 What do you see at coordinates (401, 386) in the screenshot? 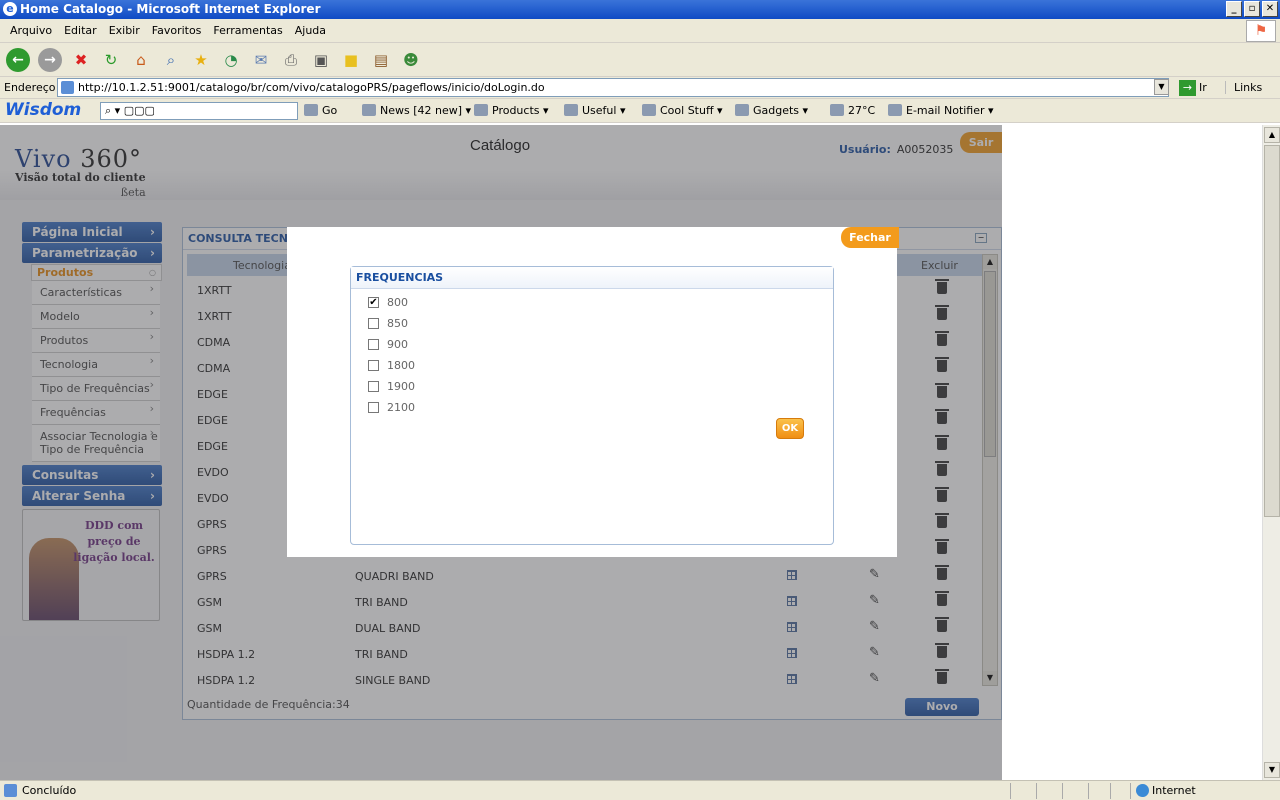
I see `frequency-label: 1900` at bounding box center [401, 386].